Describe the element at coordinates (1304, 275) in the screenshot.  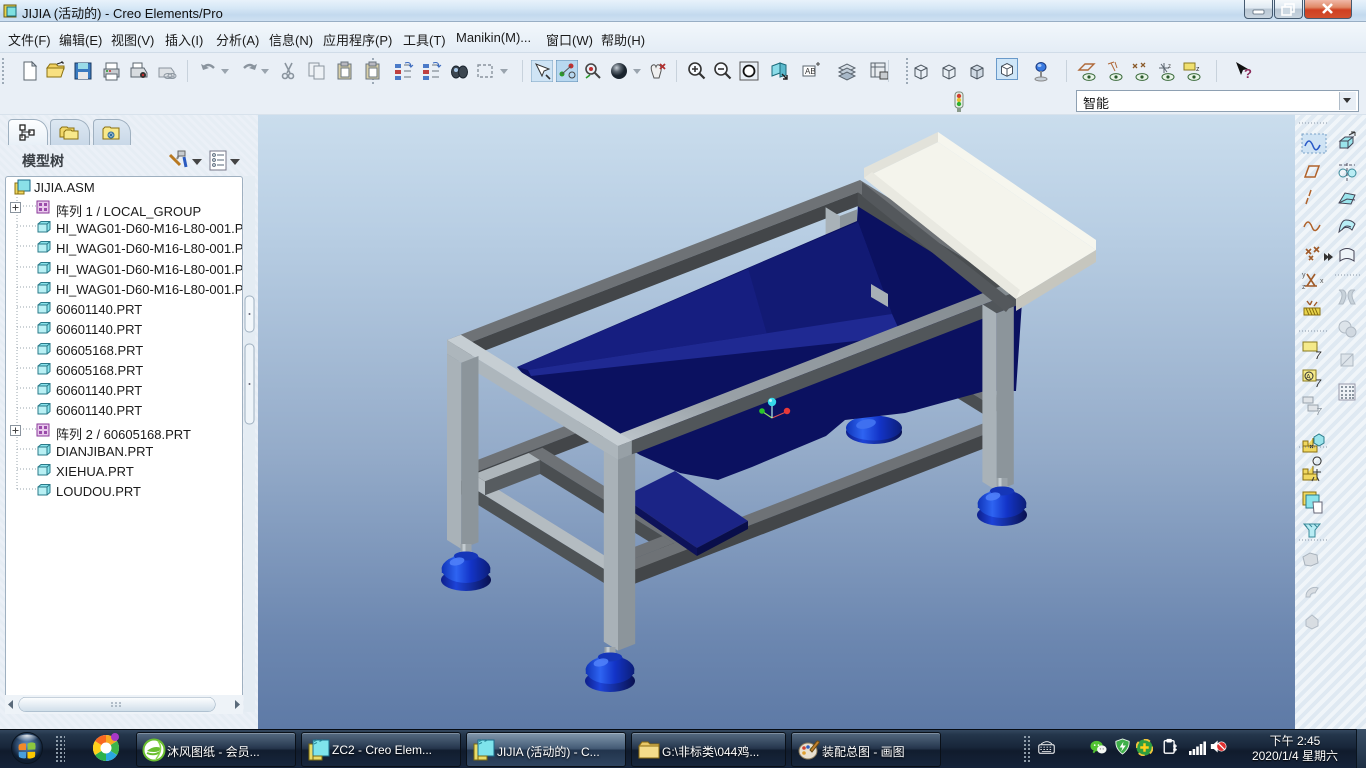
I see `svg-text: y` at that location.